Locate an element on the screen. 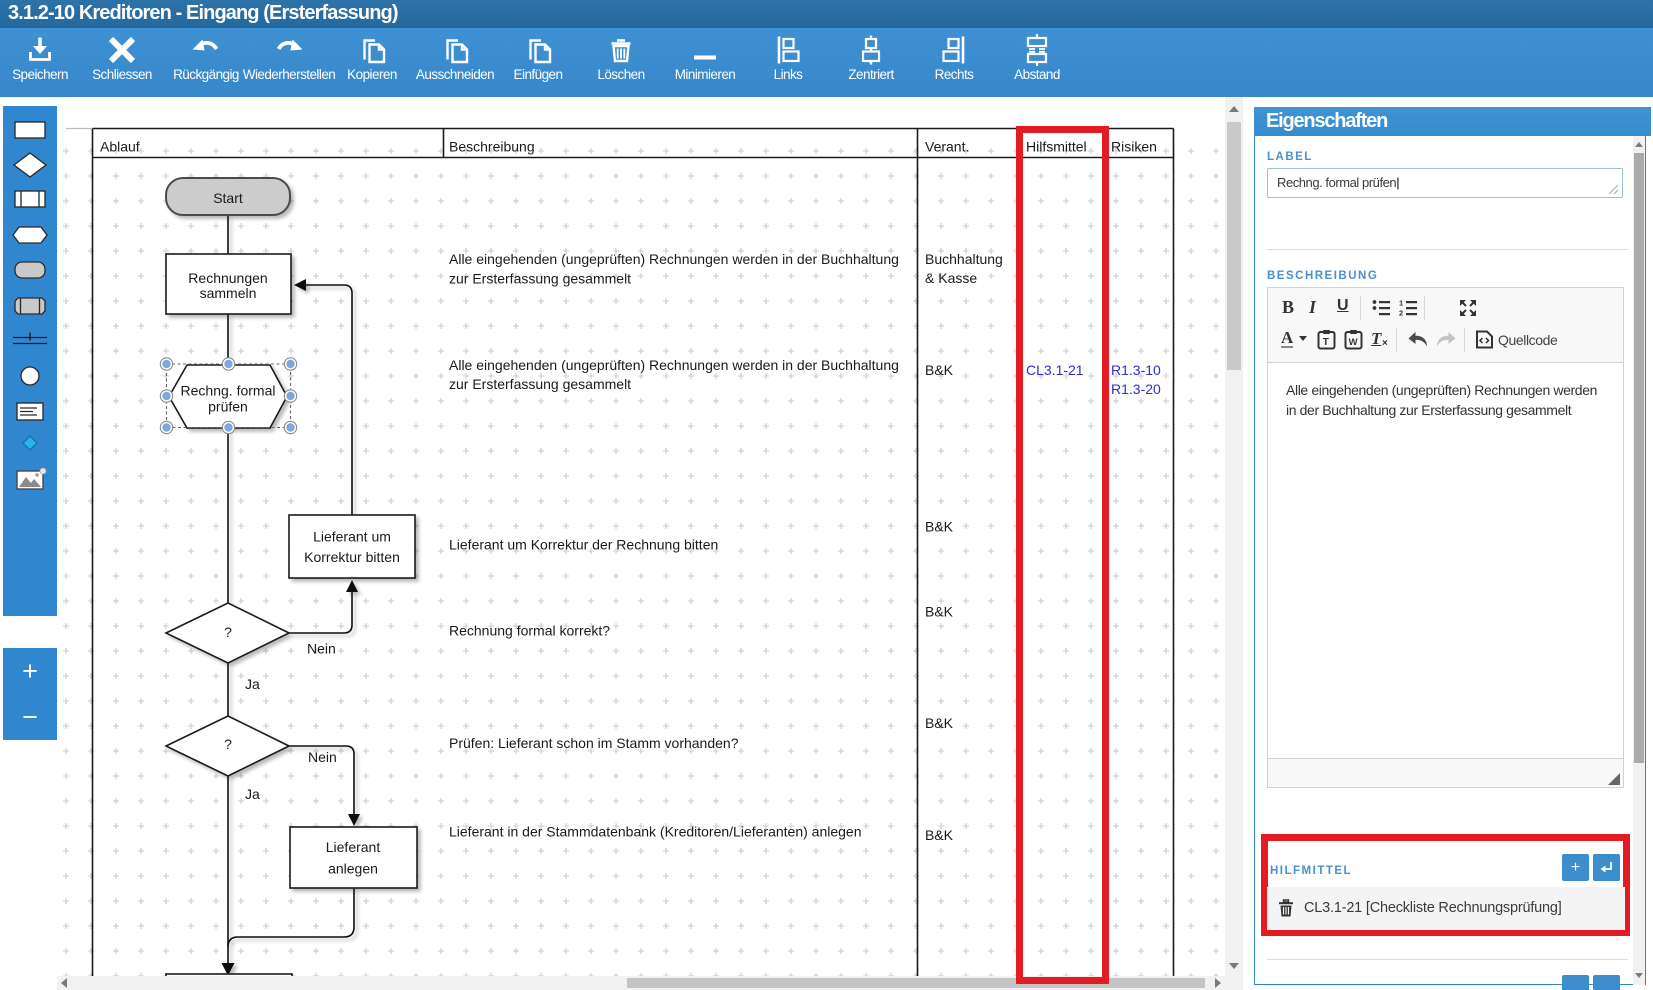 The height and width of the screenshot is (990, 1653). svg-text: Lieferant is located at coordinates (353, 847).